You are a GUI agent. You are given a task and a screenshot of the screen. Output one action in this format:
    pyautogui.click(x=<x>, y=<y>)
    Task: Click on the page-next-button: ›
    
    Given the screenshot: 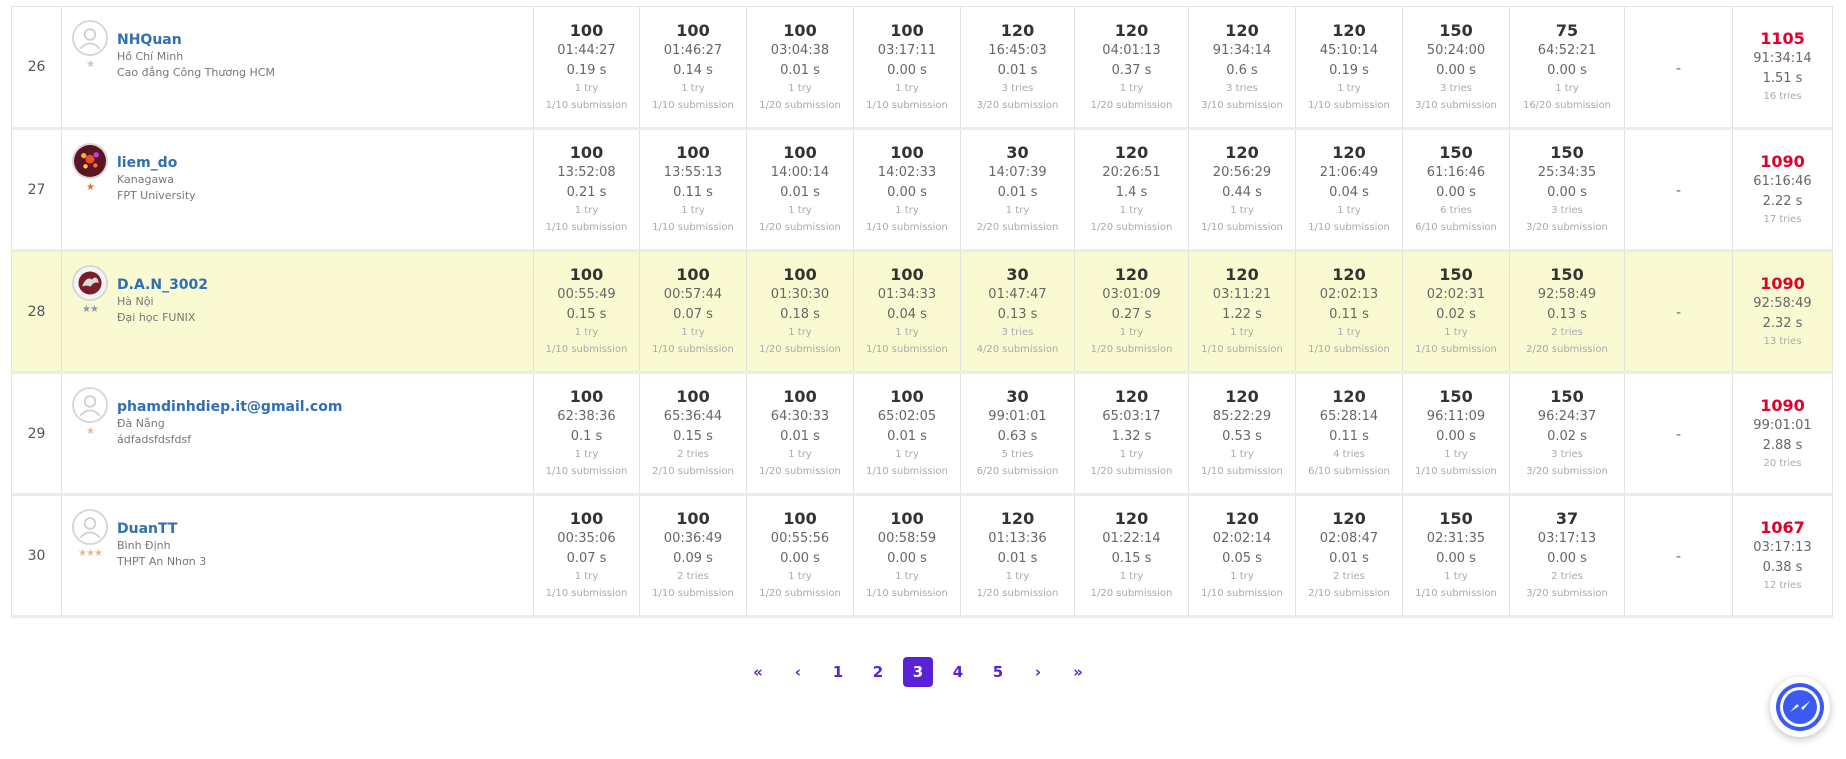 What is the action you would take?
    pyautogui.click(x=1038, y=672)
    